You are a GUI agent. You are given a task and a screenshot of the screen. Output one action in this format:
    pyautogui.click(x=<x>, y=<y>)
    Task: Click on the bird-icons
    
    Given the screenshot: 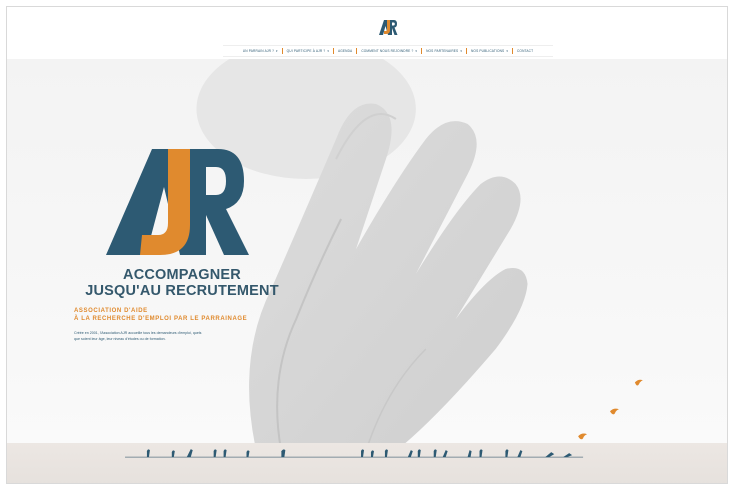 What is the action you would take?
    pyautogui.click(x=359, y=453)
    